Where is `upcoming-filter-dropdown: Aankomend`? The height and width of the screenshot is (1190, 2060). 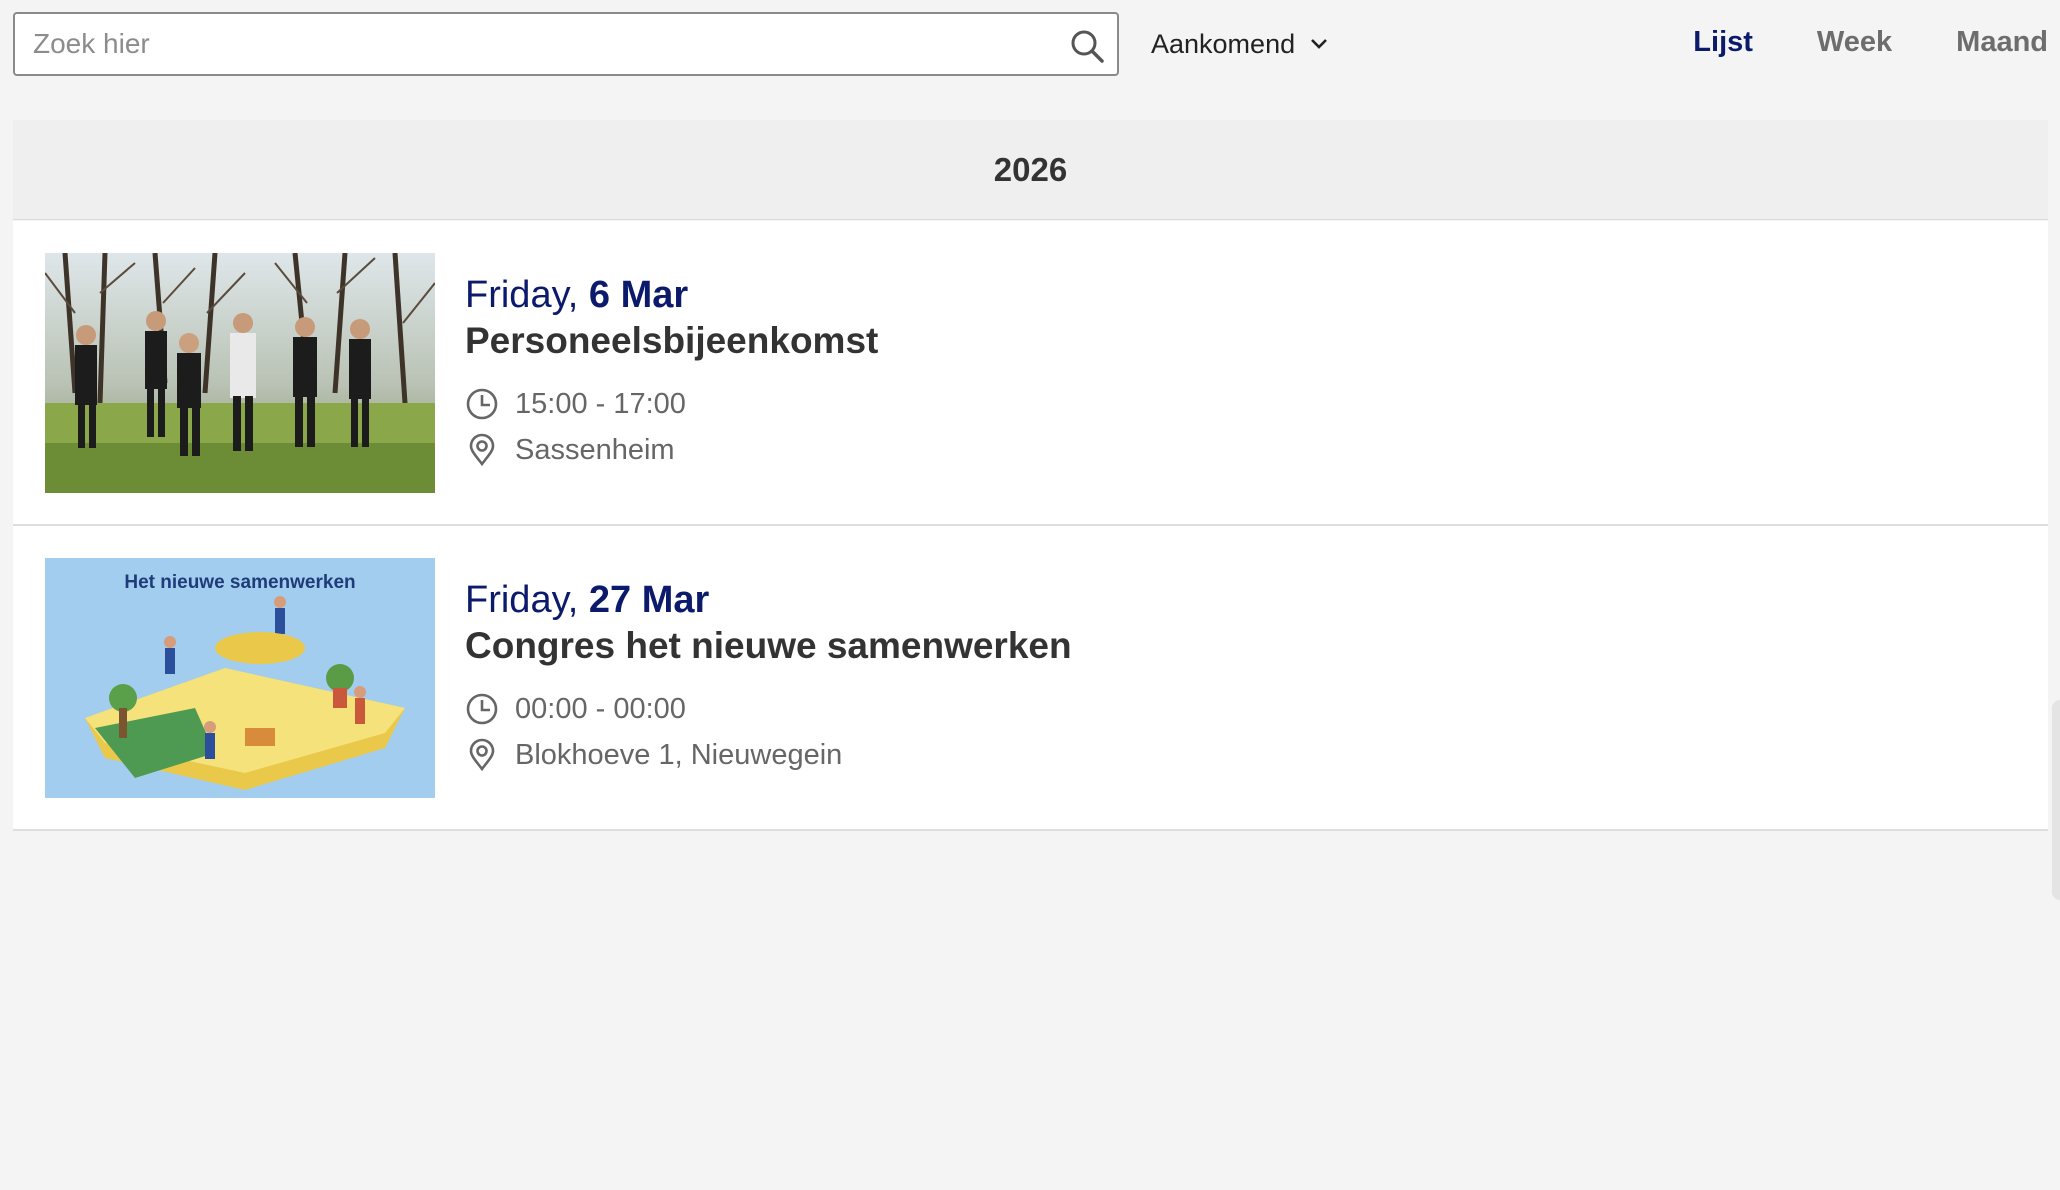 upcoming-filter-dropdown: Aankomend is located at coordinates (1240, 44).